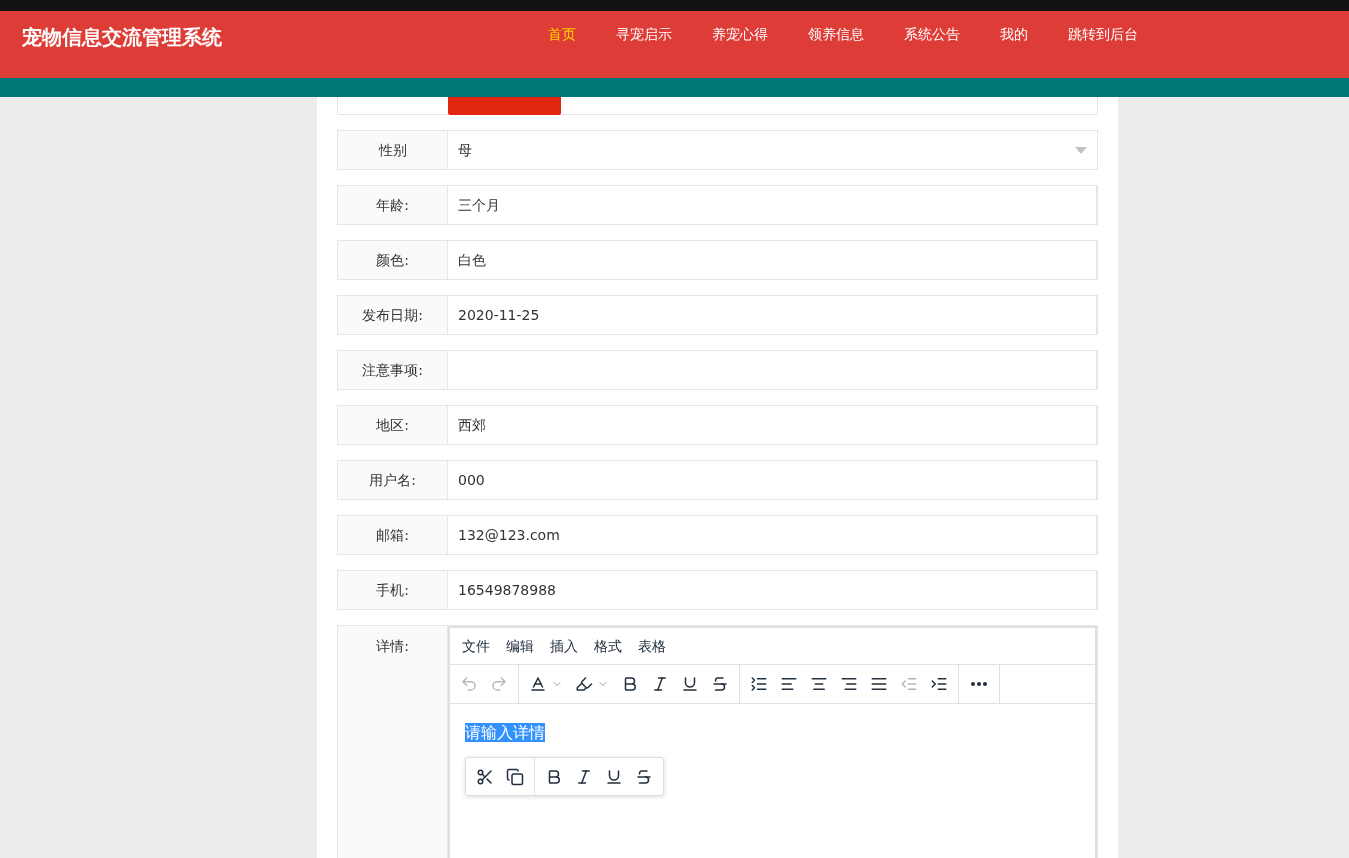 The width and height of the screenshot is (1349, 858). What do you see at coordinates (584, 684) in the screenshot?
I see `highlighter-icon` at bounding box center [584, 684].